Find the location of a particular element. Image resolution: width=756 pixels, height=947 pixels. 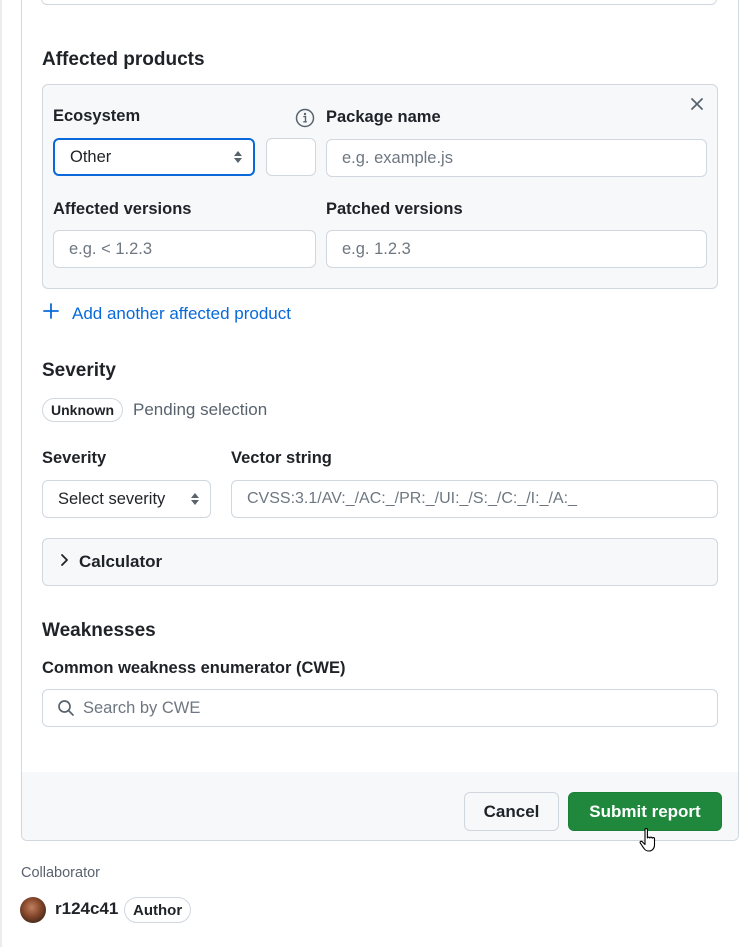

severity-select-label: Severity is located at coordinates (74, 458).